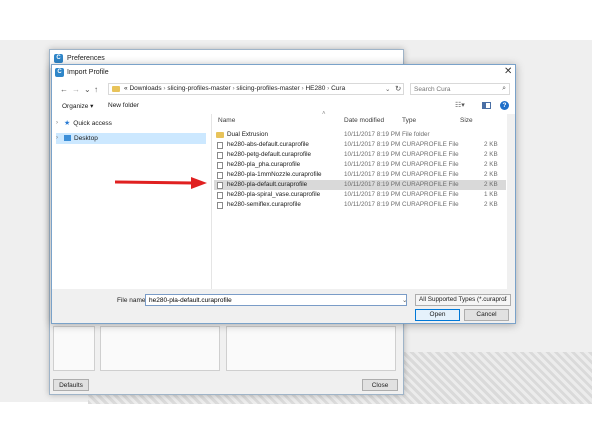  I want to click on column-header-date: Date modified, so click(364, 120).